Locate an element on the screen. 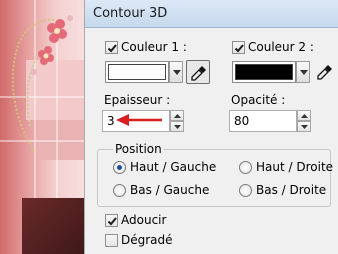  couleur2-color is located at coordinates (264, 72).